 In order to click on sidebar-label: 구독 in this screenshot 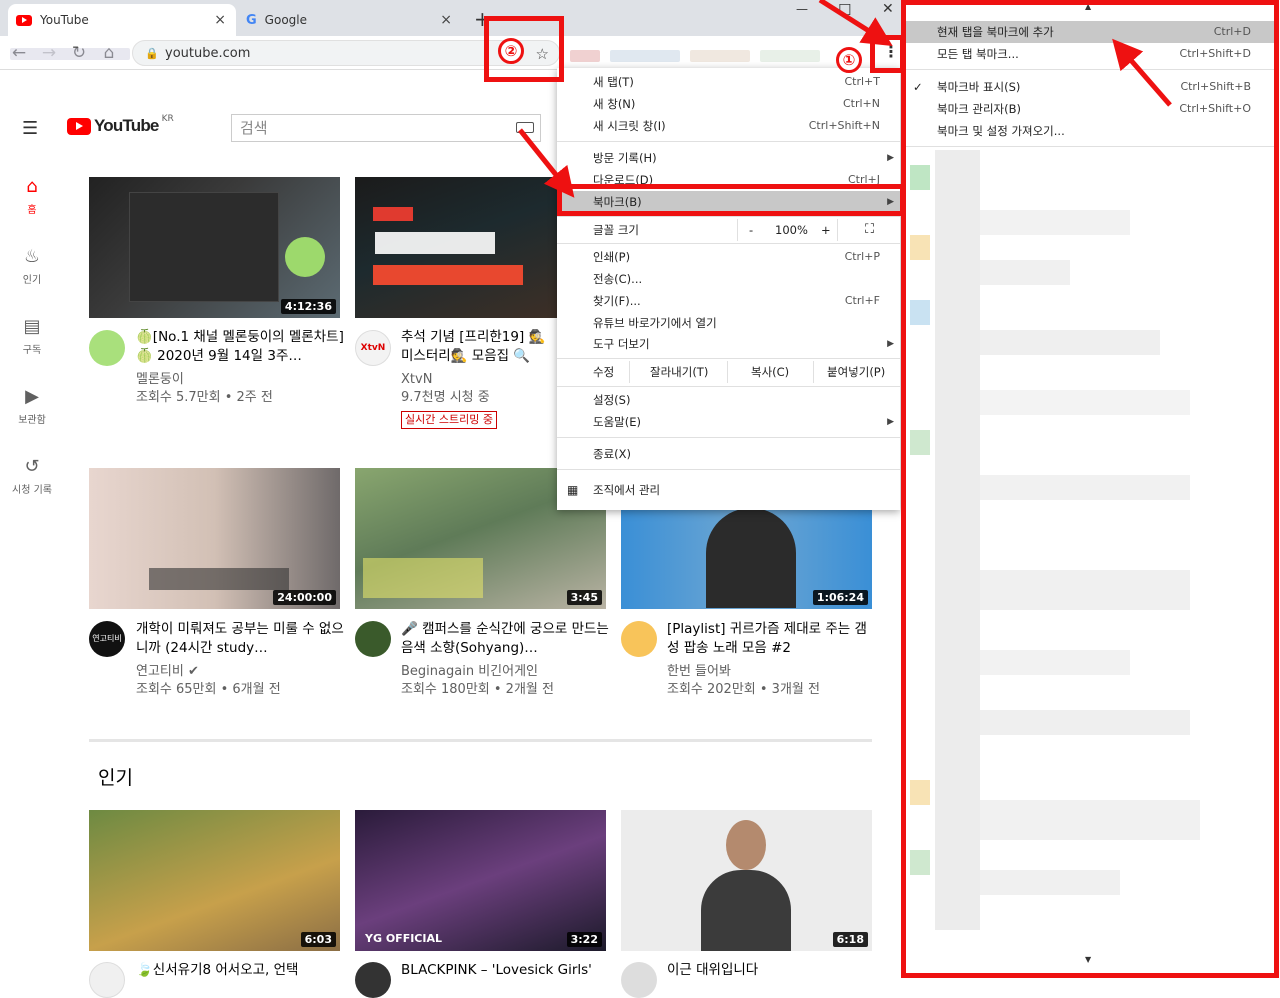, I will do `click(32, 350)`.